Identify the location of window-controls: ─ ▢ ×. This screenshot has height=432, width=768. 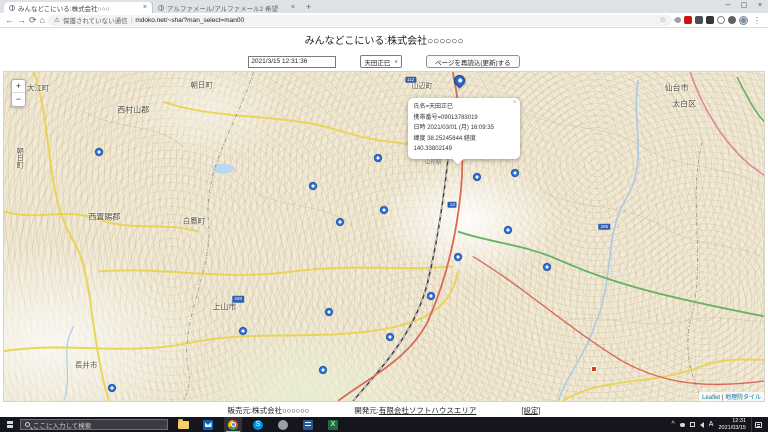
(744, 5).